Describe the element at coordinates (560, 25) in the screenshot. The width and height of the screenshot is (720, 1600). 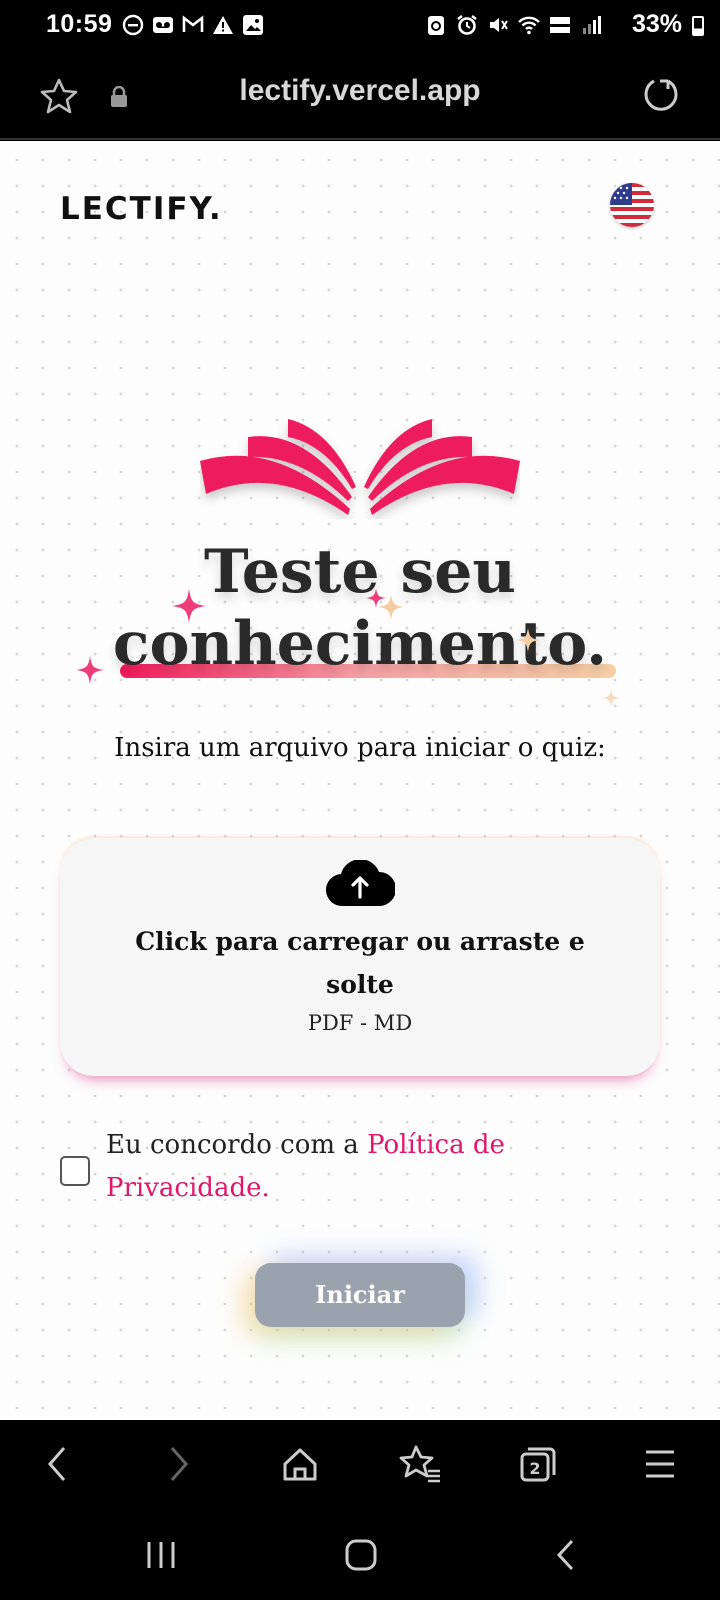
I see `volte-icon` at that location.